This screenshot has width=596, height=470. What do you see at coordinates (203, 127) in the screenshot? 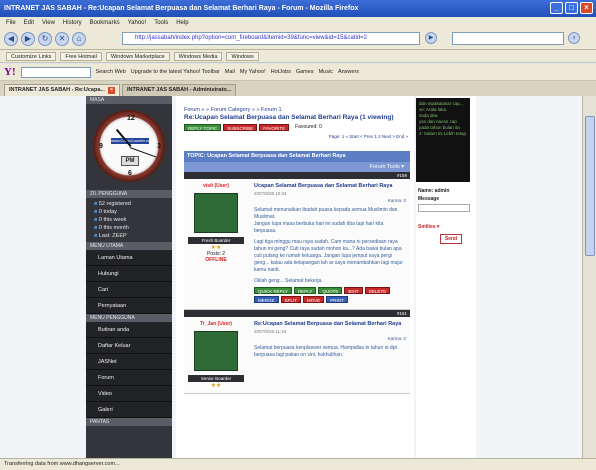
I see `reply-topic-button: REPLY TOPIC` at bounding box center [203, 127].